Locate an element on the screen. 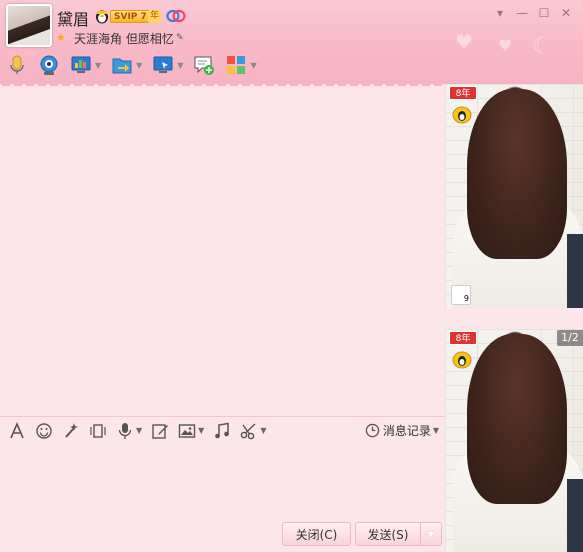  smiley-icon is located at coordinates (44, 430).